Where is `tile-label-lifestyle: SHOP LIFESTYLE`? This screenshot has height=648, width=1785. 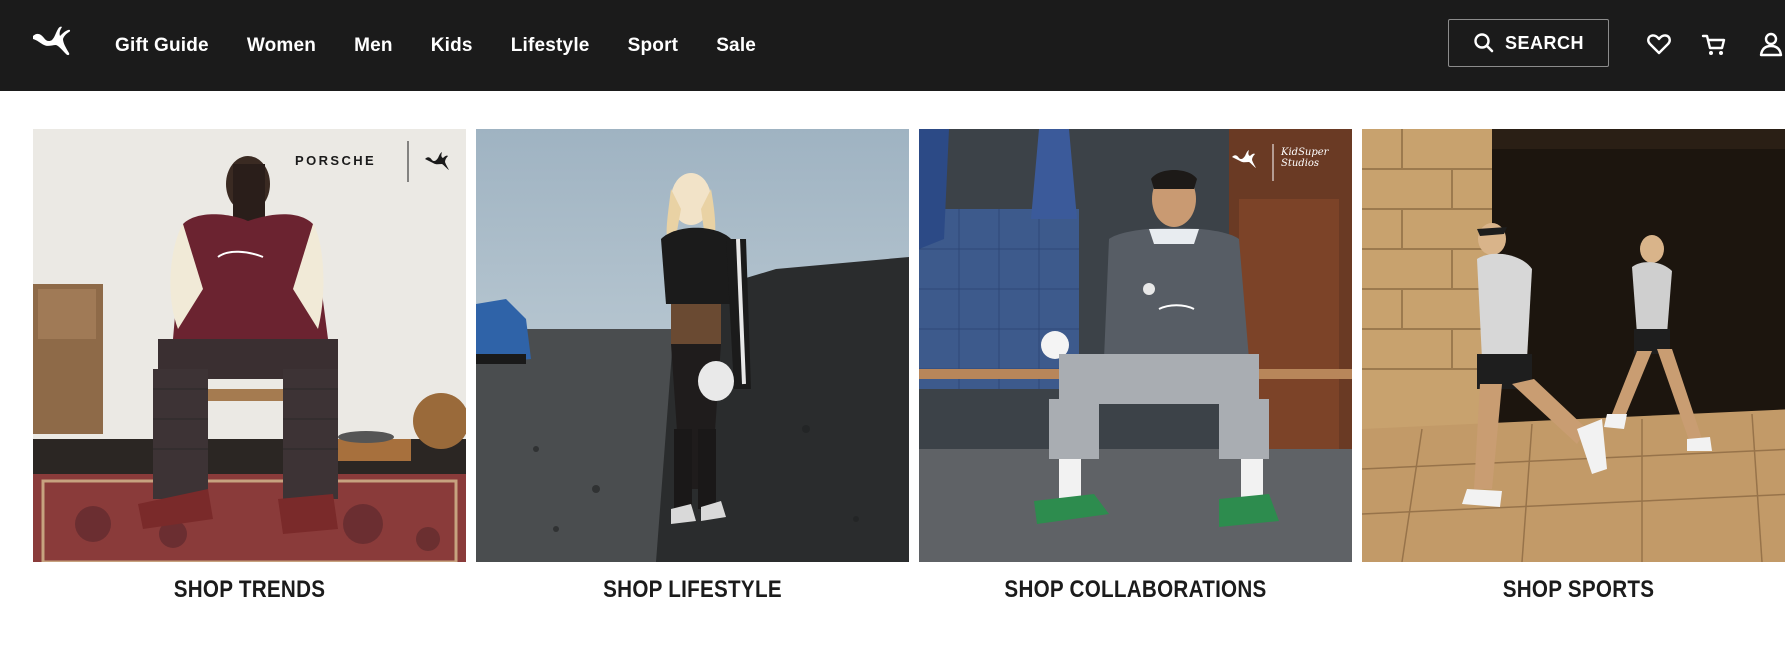 tile-label-lifestyle: SHOP LIFESTYLE is located at coordinates (692, 590).